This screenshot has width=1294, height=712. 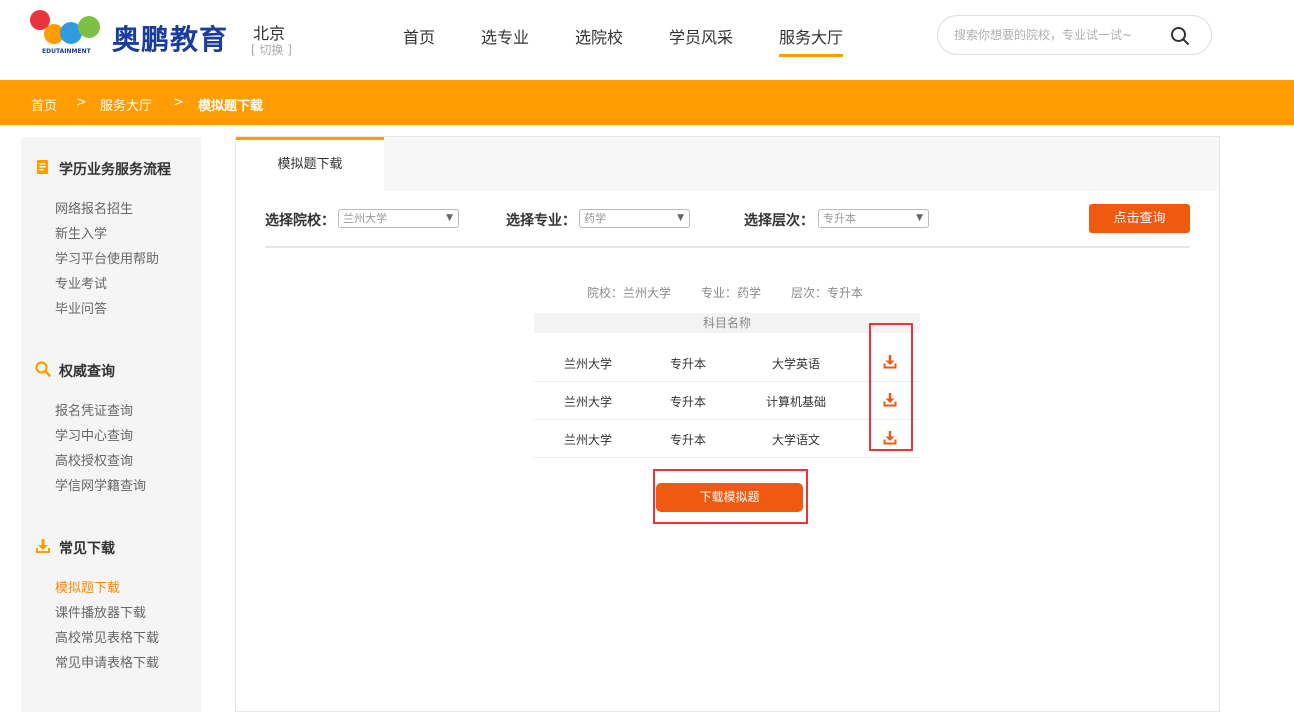 I want to click on highlight-box, so click(x=891, y=387).